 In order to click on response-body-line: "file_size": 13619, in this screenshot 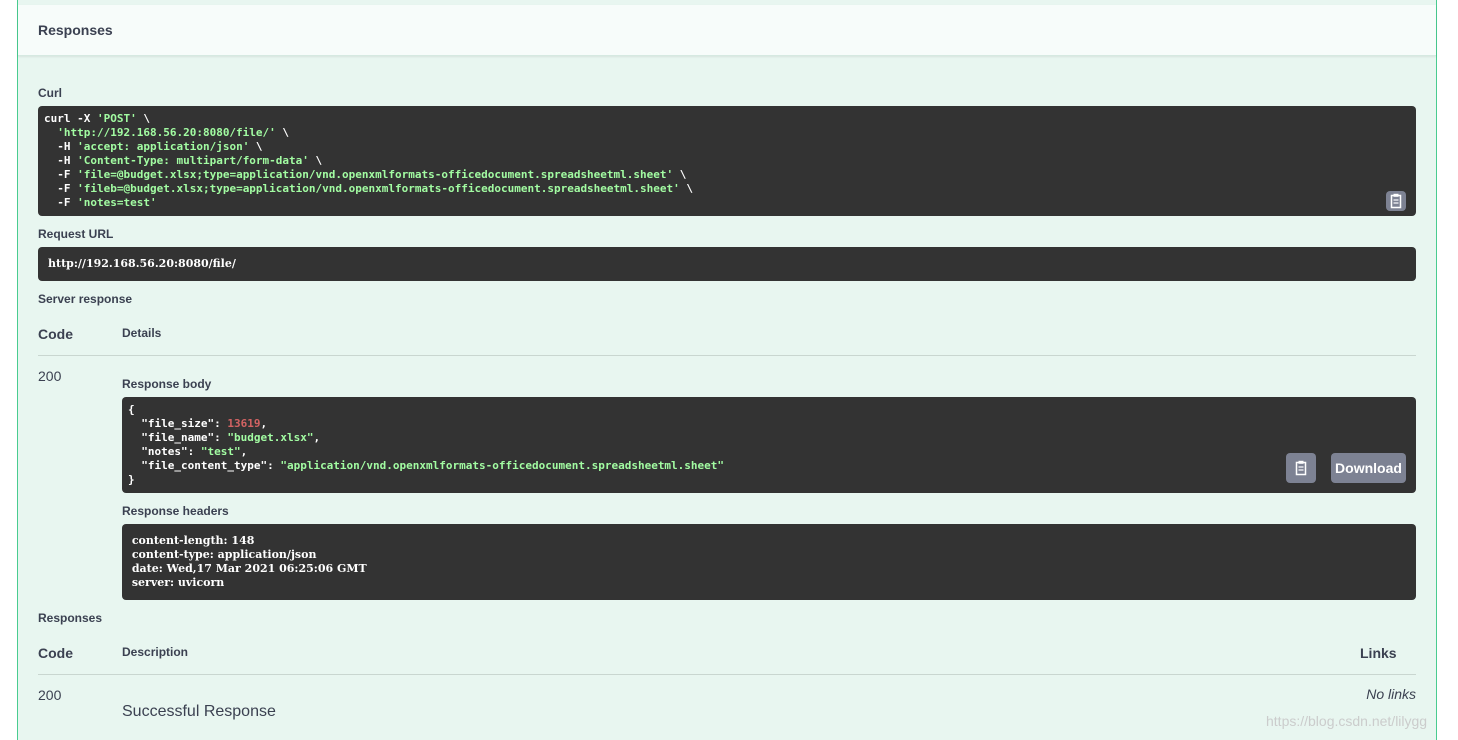, I will do `click(198, 423)`.